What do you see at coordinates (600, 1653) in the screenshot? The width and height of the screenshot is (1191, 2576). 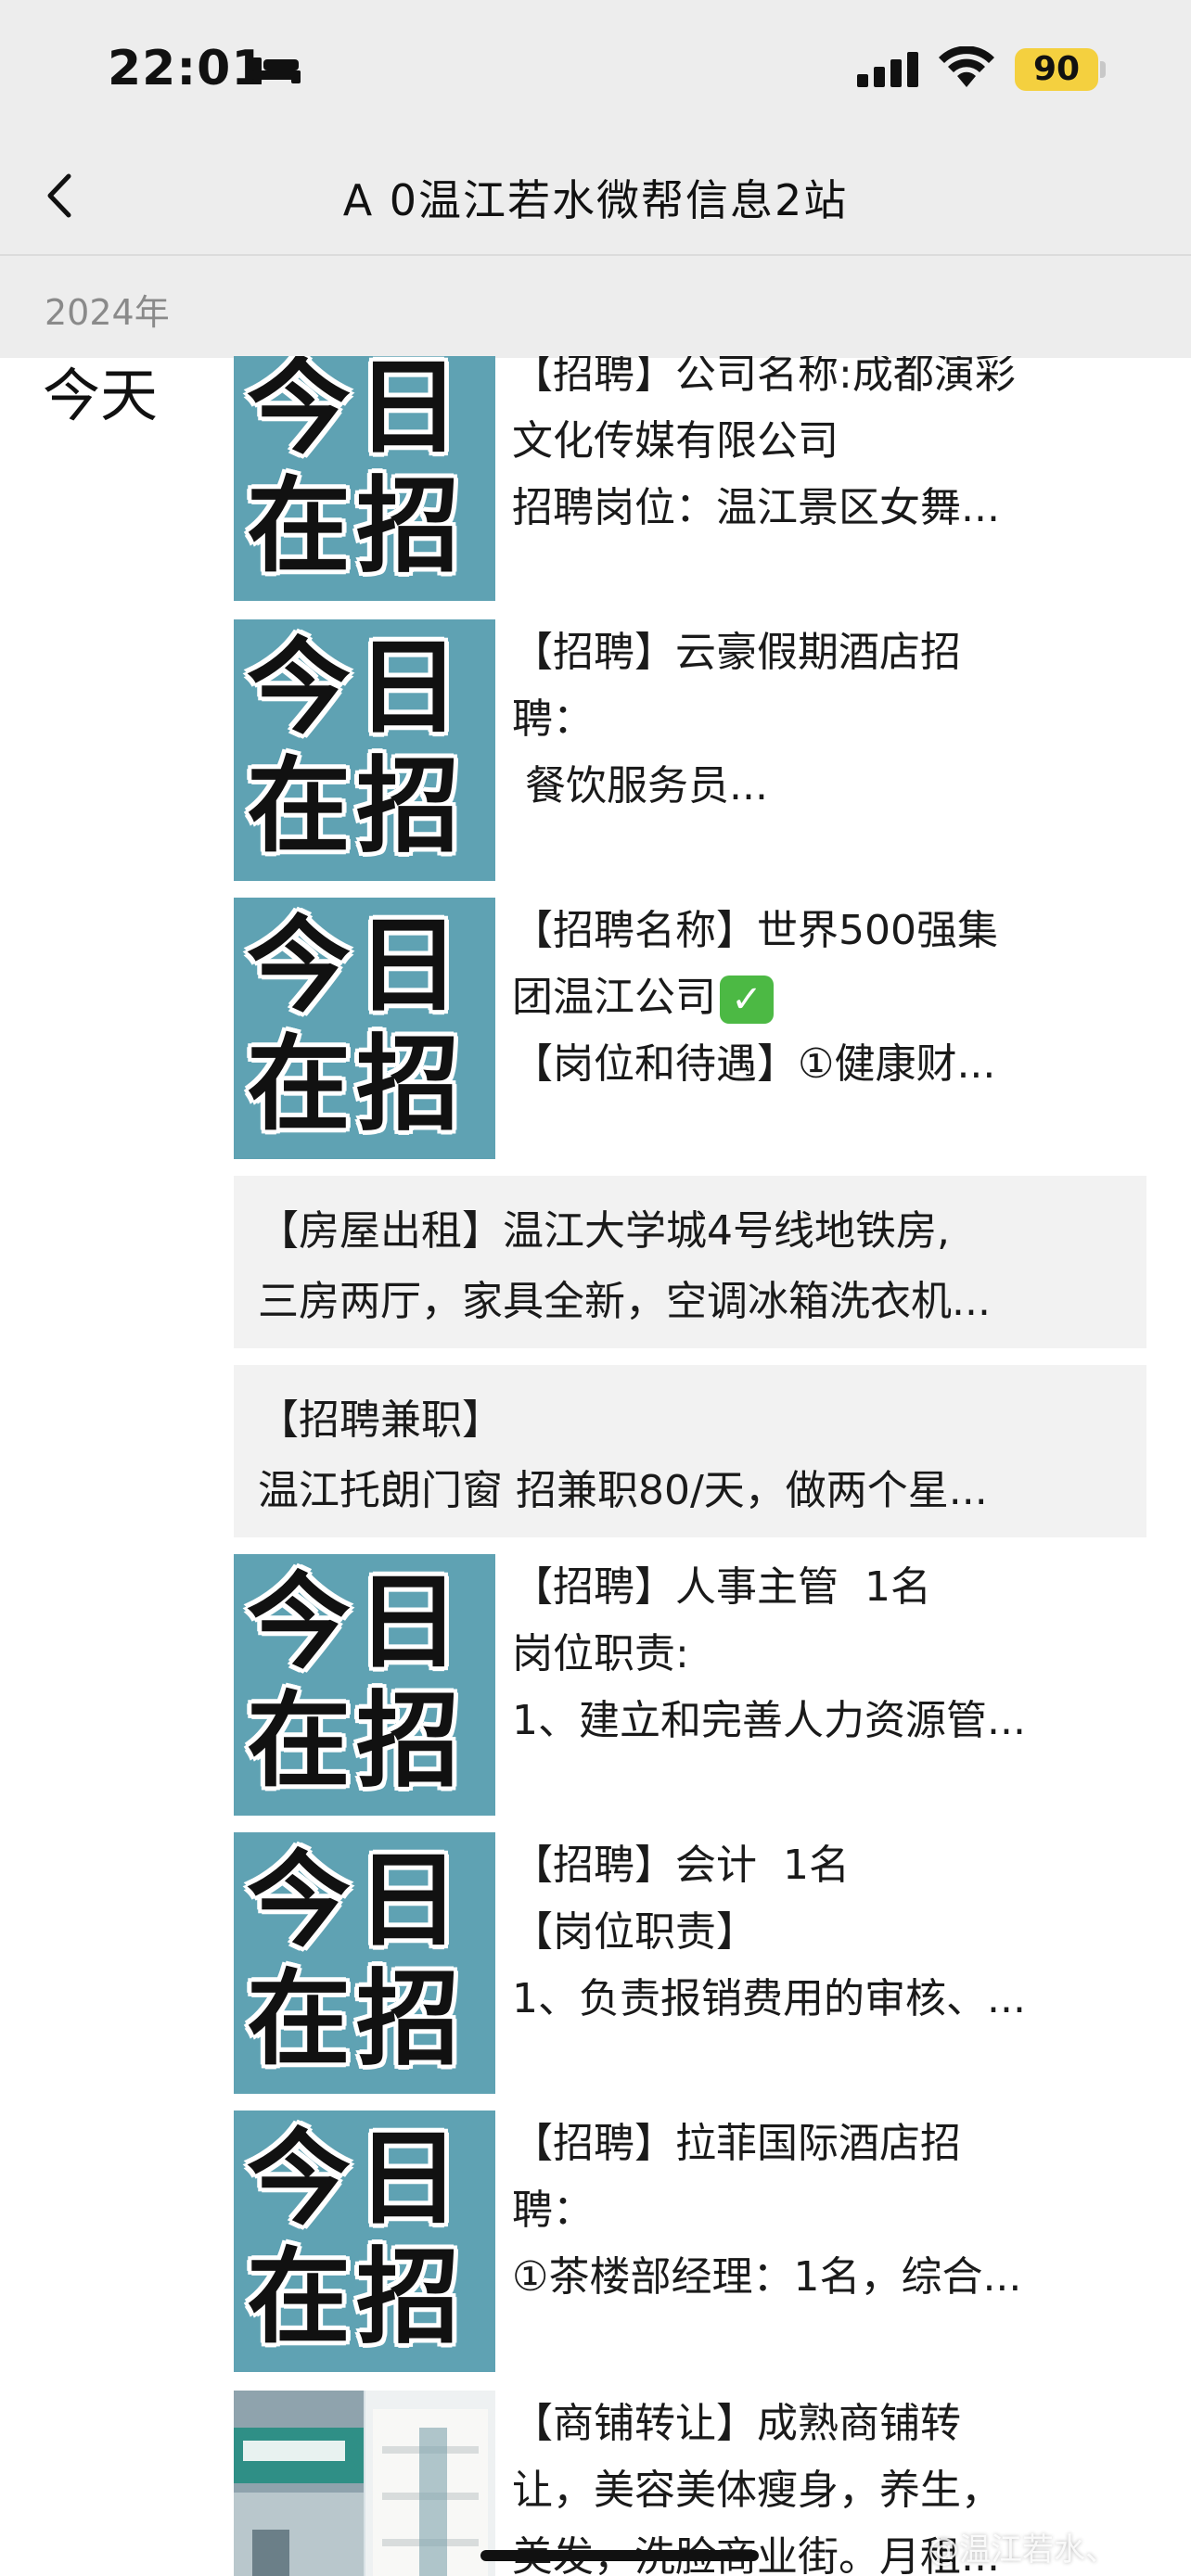 I see `post-line: 岗位职责:` at bounding box center [600, 1653].